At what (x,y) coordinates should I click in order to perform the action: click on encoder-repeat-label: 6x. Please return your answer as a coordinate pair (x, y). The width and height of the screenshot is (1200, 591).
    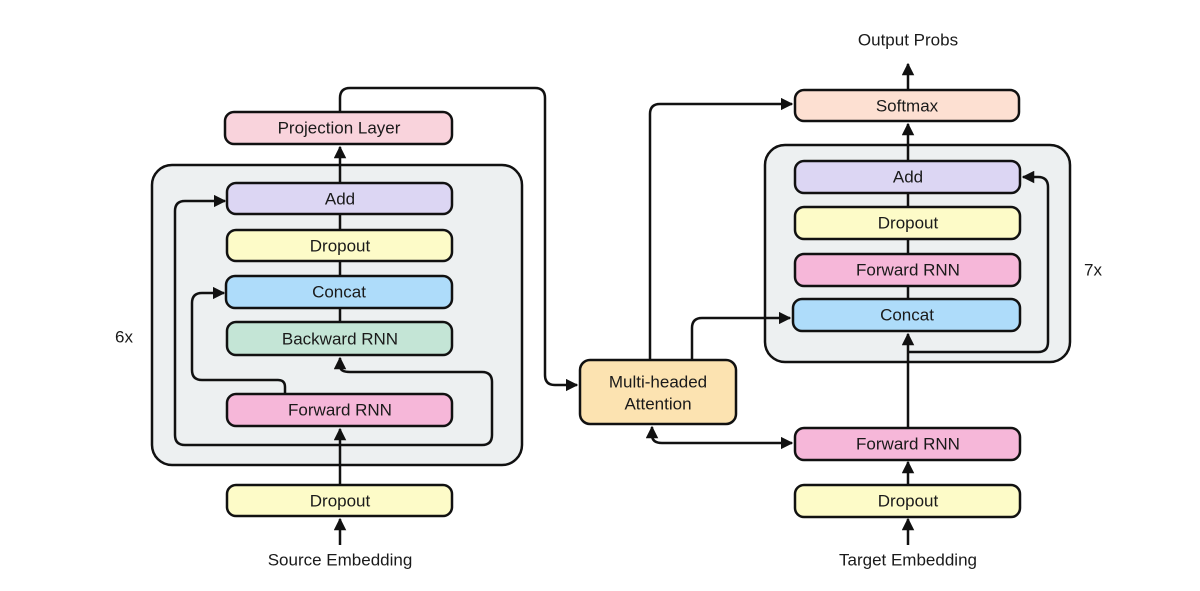
    Looking at the image, I should click on (124, 337).